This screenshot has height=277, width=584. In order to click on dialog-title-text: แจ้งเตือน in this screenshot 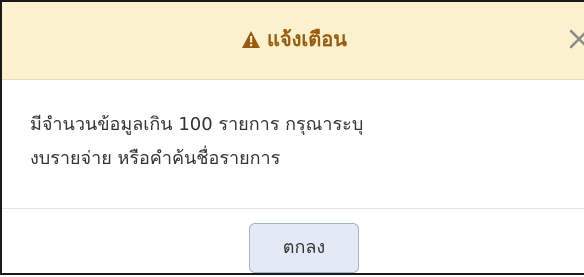, I will do `click(307, 39)`.